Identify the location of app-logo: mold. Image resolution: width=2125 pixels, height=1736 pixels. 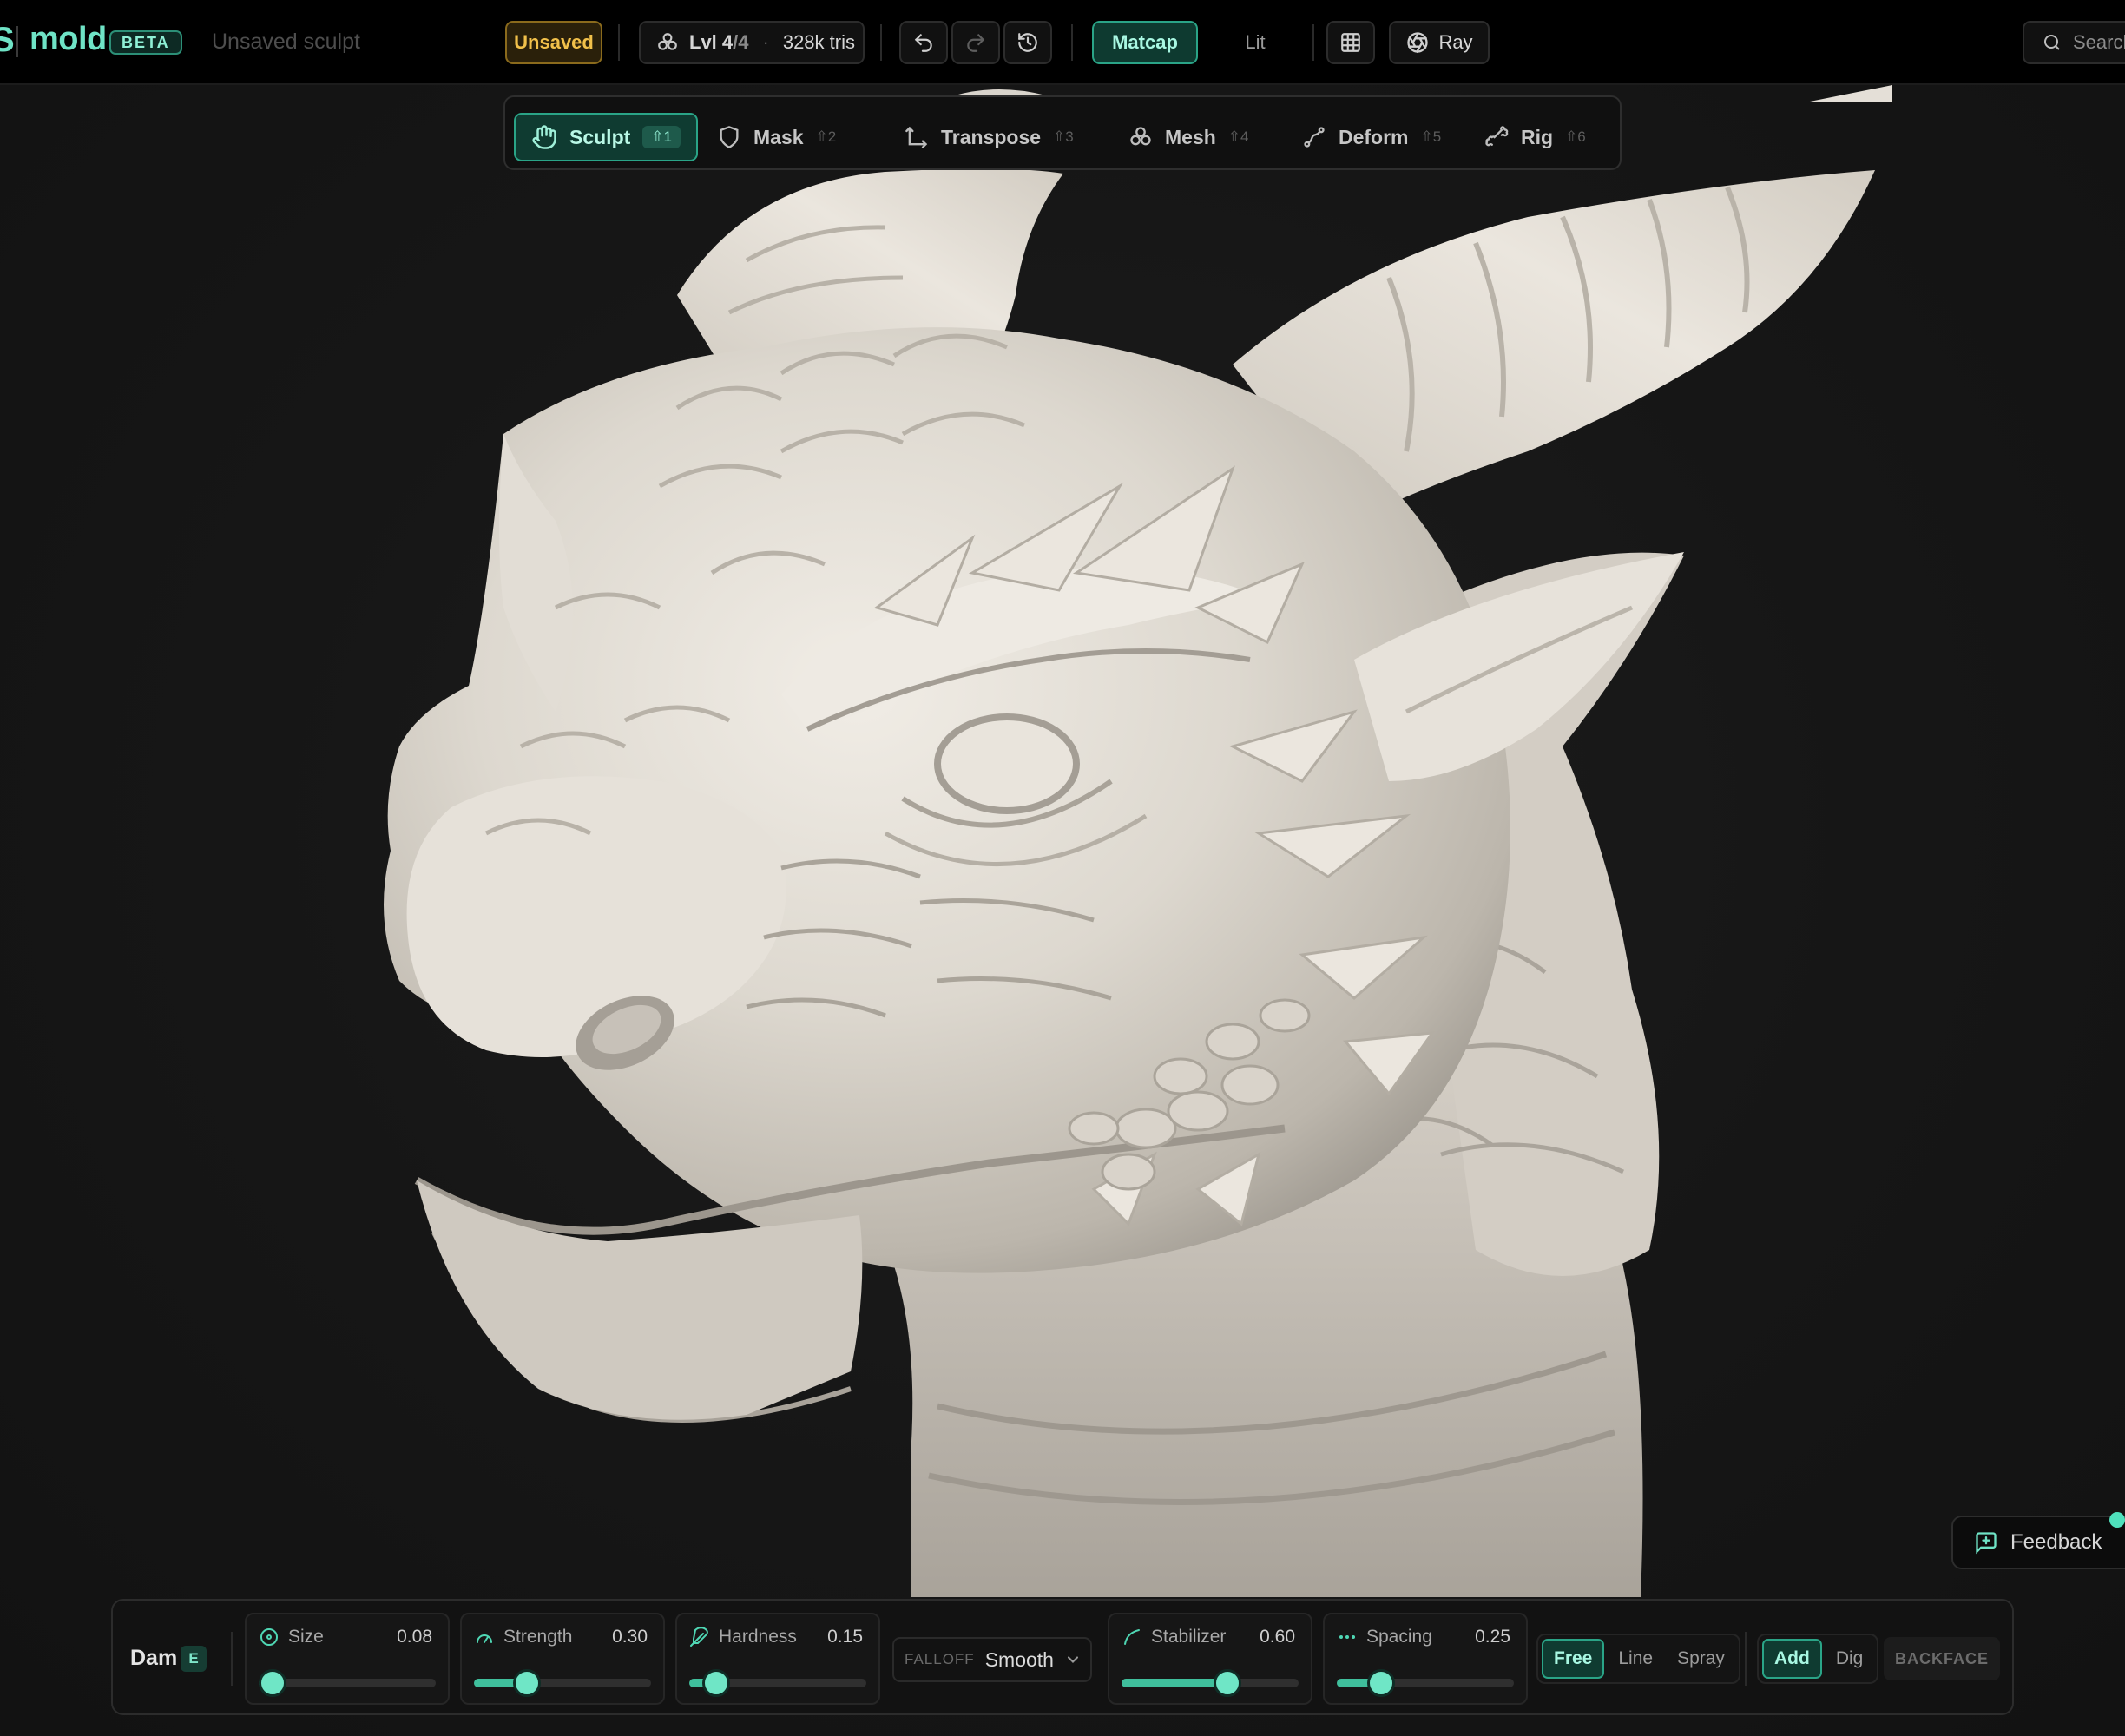
(68, 39).